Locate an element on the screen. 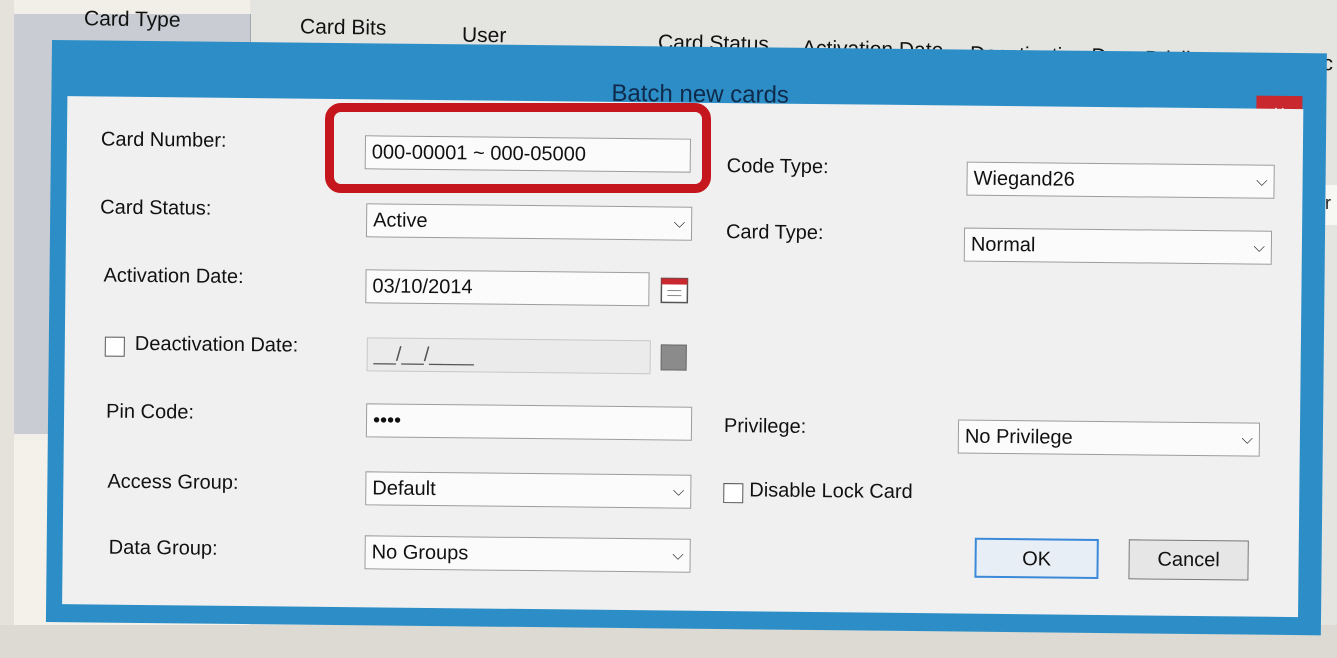  card-status-value: Active is located at coordinates (400, 220).